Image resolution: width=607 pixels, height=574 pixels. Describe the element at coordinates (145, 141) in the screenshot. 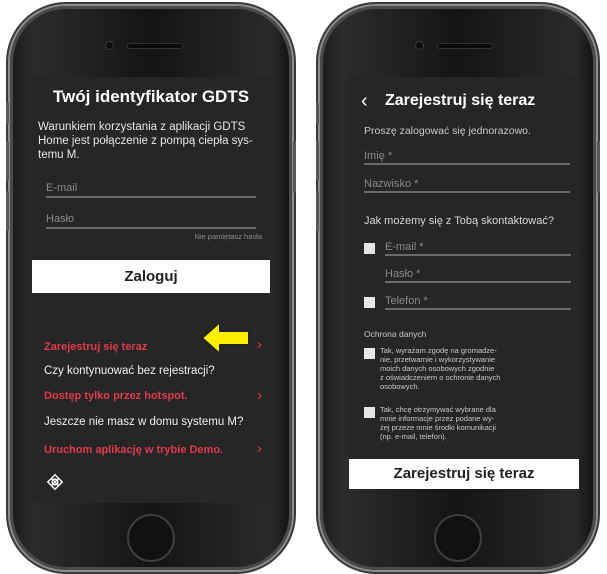

I see `description-line: Home jest połączenie z pompą ciepła sys-` at that location.